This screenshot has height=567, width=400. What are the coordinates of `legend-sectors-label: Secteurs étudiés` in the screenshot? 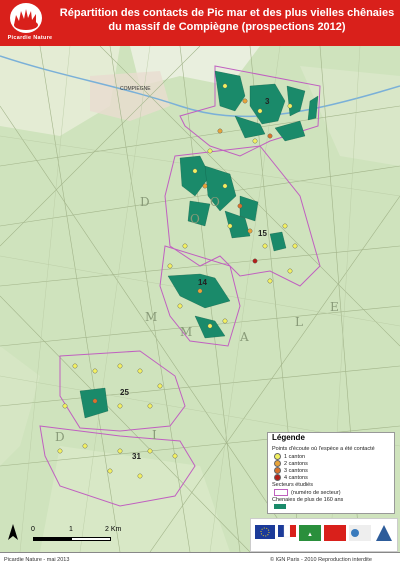 It's located at (292, 485).